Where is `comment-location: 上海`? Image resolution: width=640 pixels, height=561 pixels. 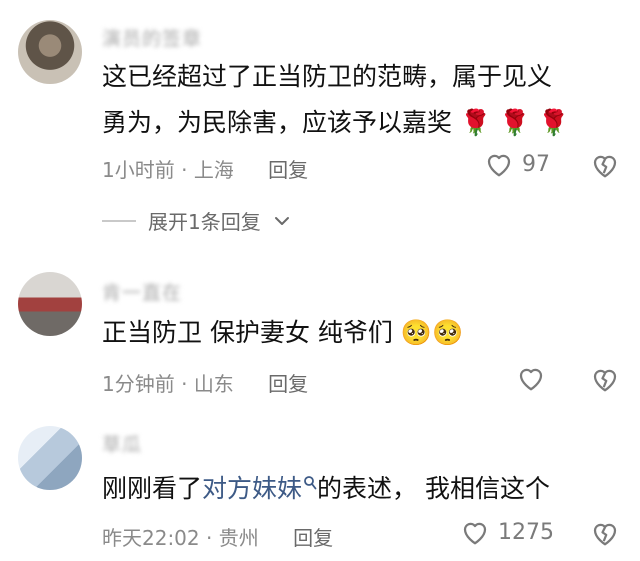 comment-location: 上海 is located at coordinates (213, 170).